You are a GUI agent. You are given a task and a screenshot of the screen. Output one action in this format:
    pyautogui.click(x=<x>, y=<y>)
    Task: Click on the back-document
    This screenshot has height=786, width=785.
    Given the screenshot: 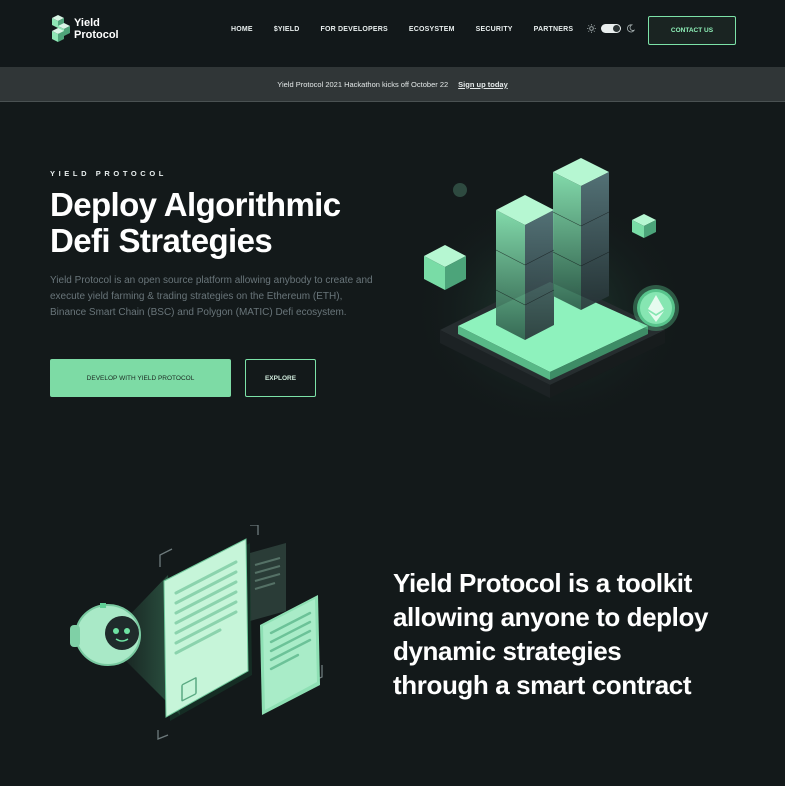 What is the action you would take?
    pyautogui.click(x=268, y=582)
    